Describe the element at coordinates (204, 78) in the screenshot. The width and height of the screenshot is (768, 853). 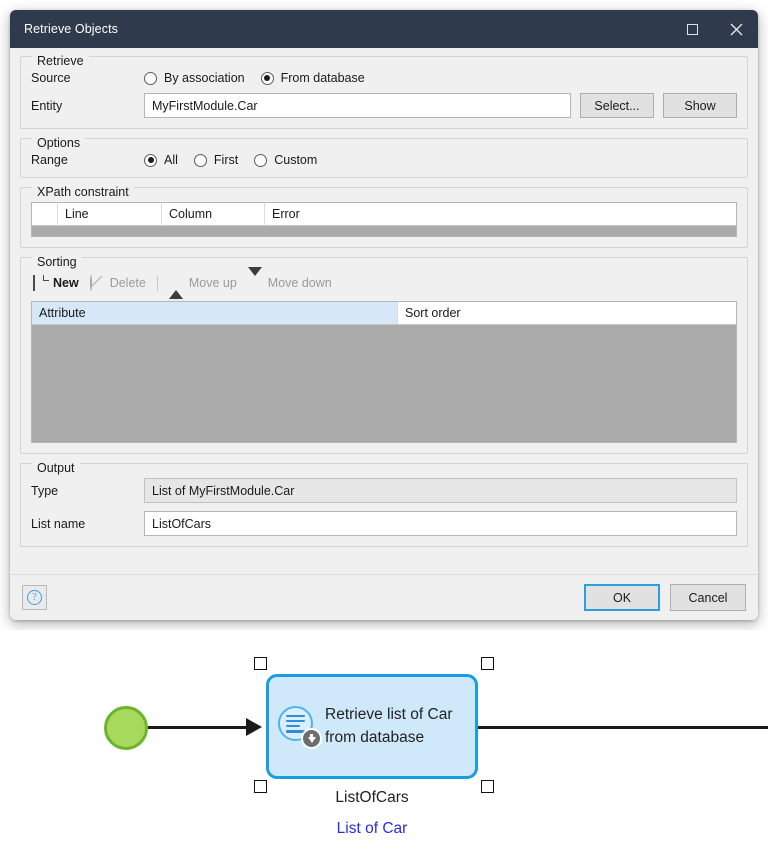
I see `radio-by-association-label: By association` at that location.